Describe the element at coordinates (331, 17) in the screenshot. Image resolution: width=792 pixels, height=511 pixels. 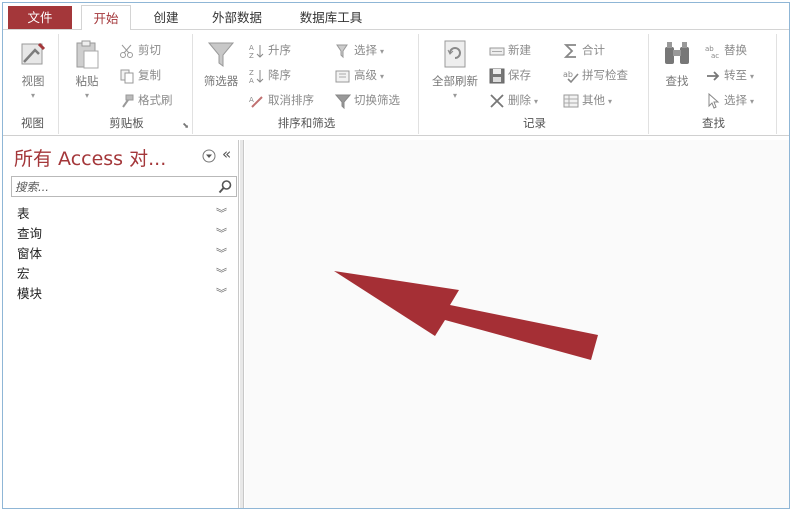
I see `tab-database-tools: 数据库工具` at that location.